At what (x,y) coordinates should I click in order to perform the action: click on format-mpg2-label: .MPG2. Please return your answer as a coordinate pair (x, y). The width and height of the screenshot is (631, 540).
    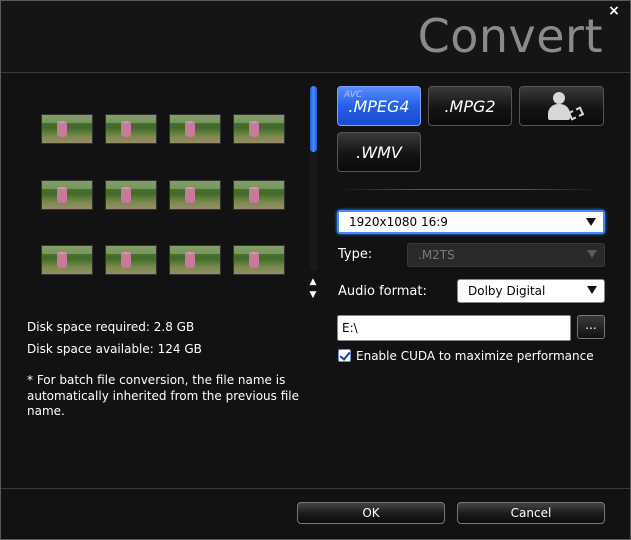
    Looking at the image, I should click on (470, 106).